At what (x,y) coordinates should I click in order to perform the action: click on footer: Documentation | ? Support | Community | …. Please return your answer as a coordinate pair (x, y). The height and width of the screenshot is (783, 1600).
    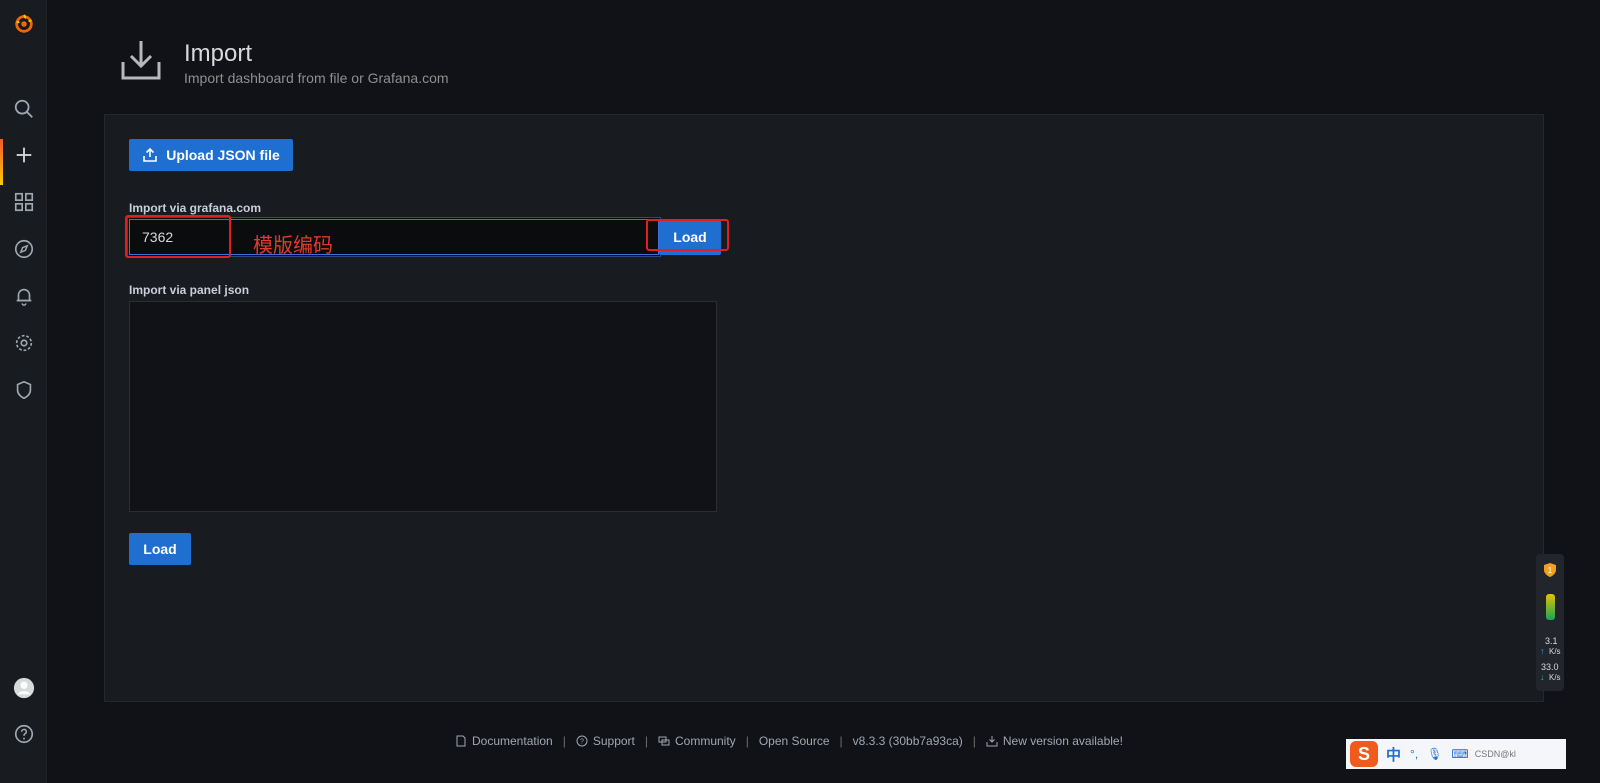
    Looking at the image, I should click on (789, 741).